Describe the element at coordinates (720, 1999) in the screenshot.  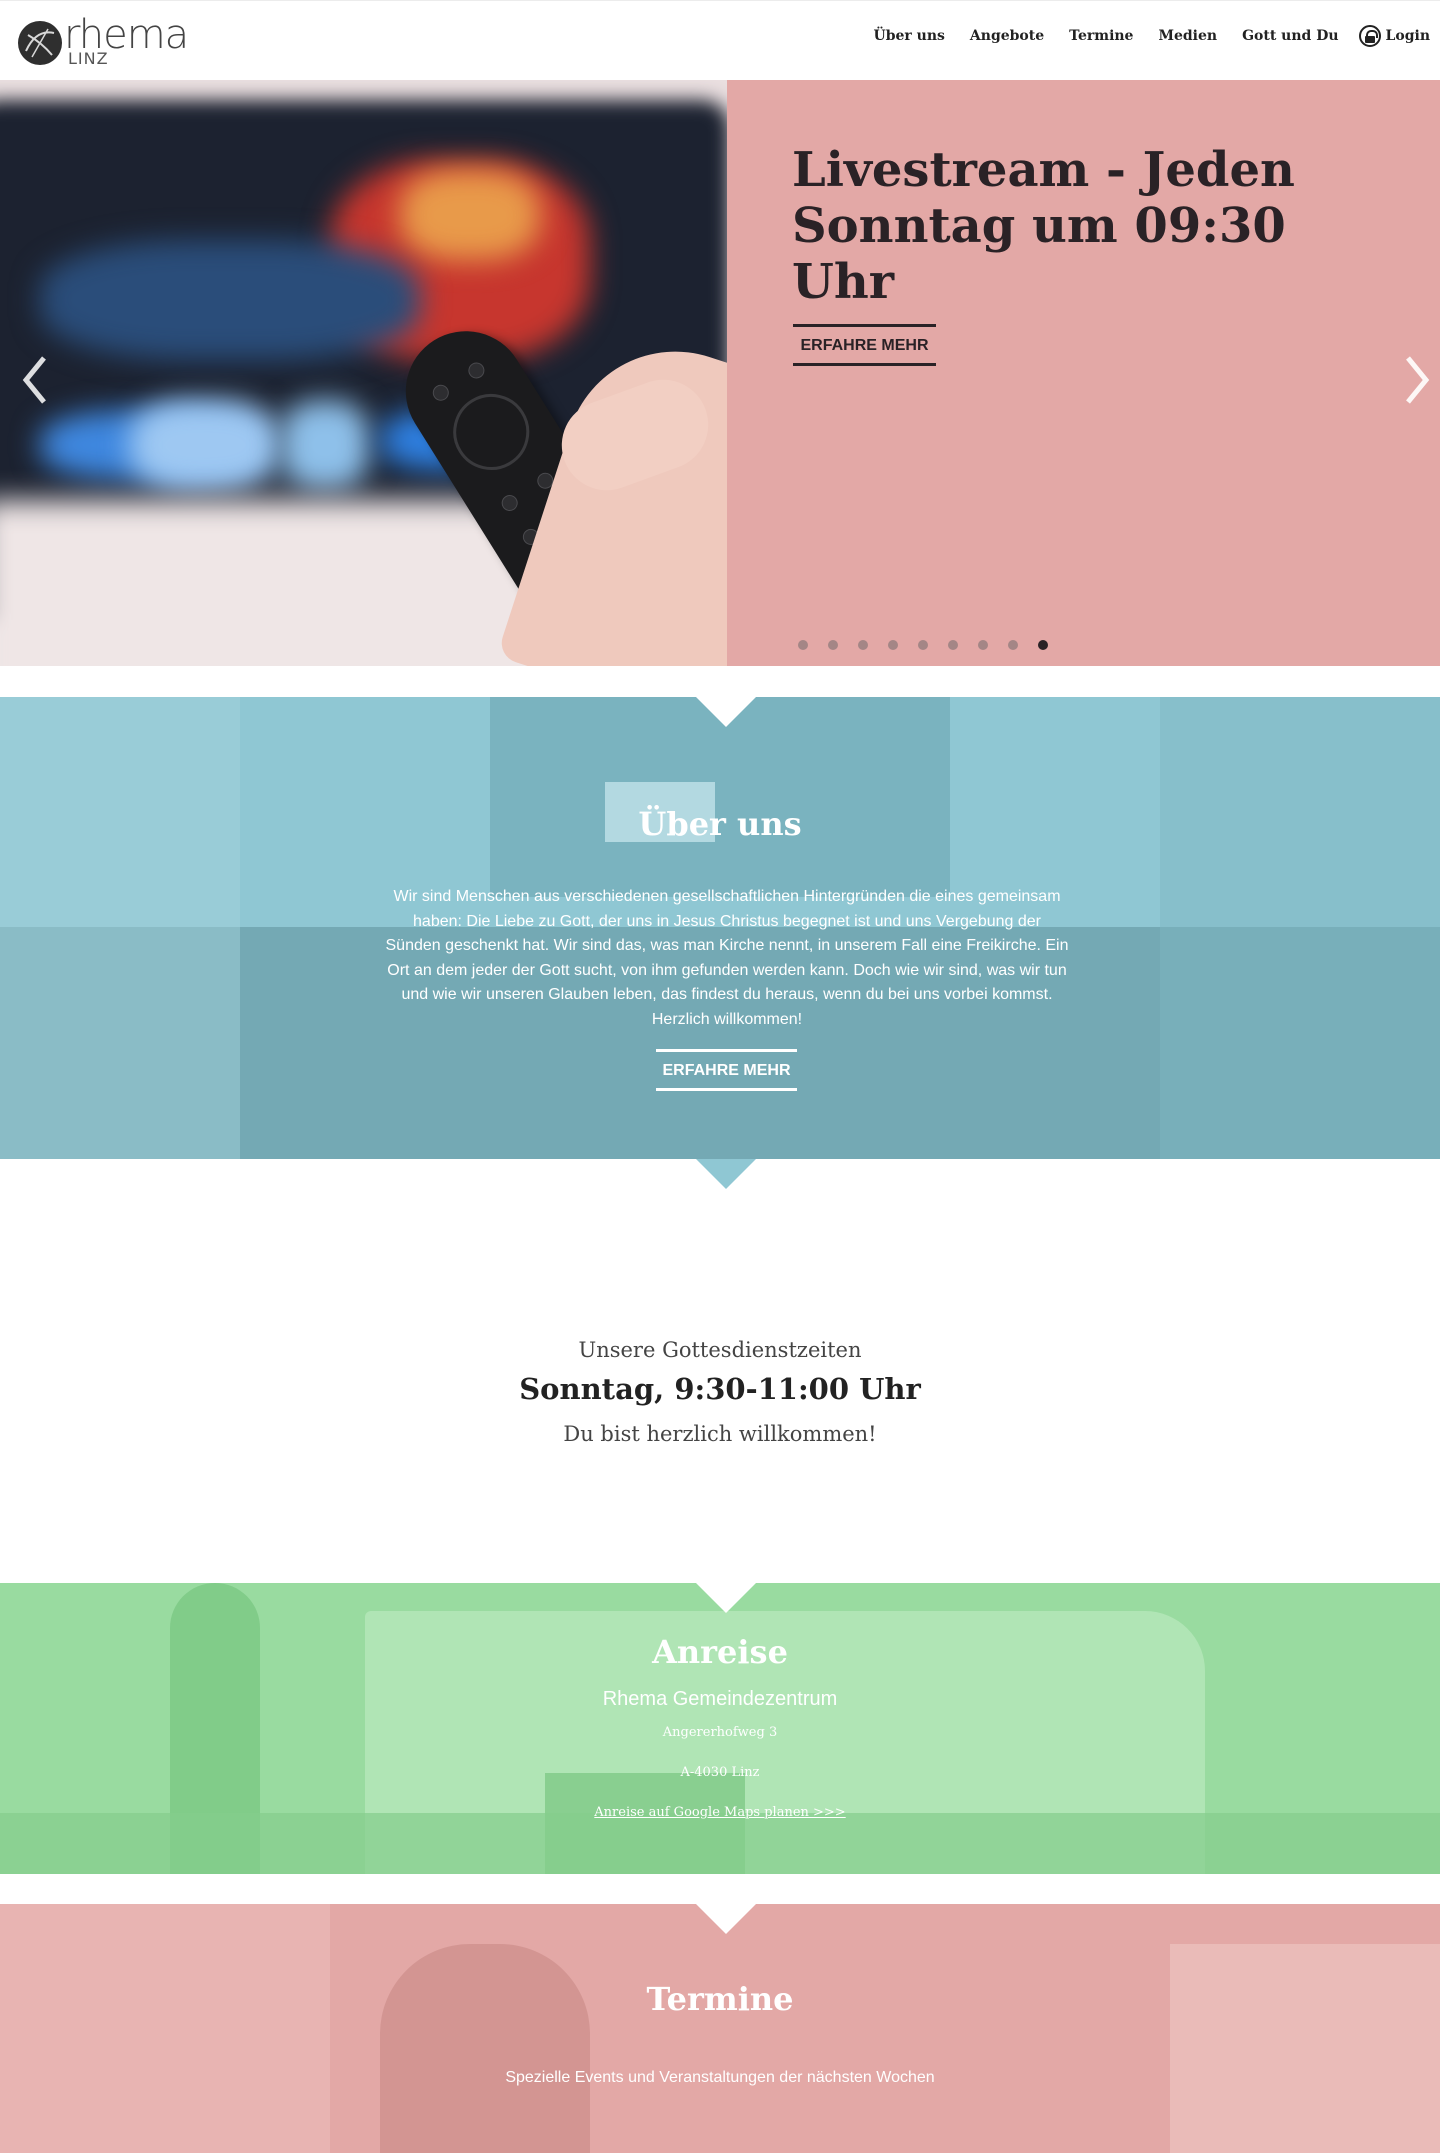
I see `events-title: Termine` at that location.